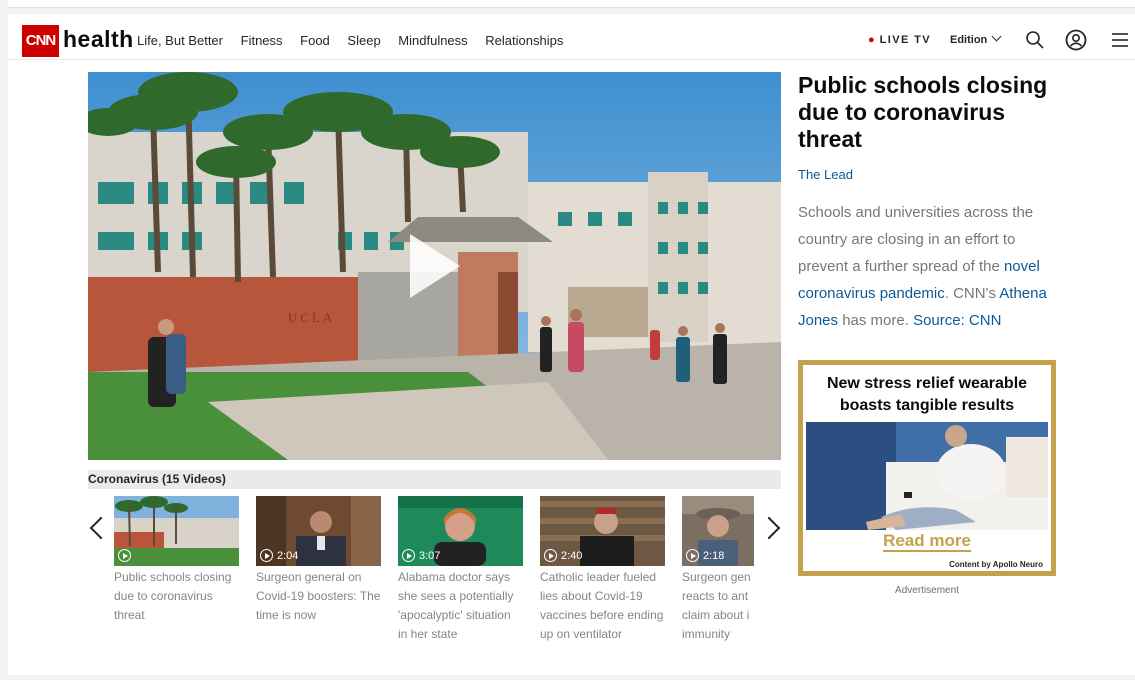 The image size is (1135, 680). I want to click on duration-badge: 2:40, so click(563, 555).